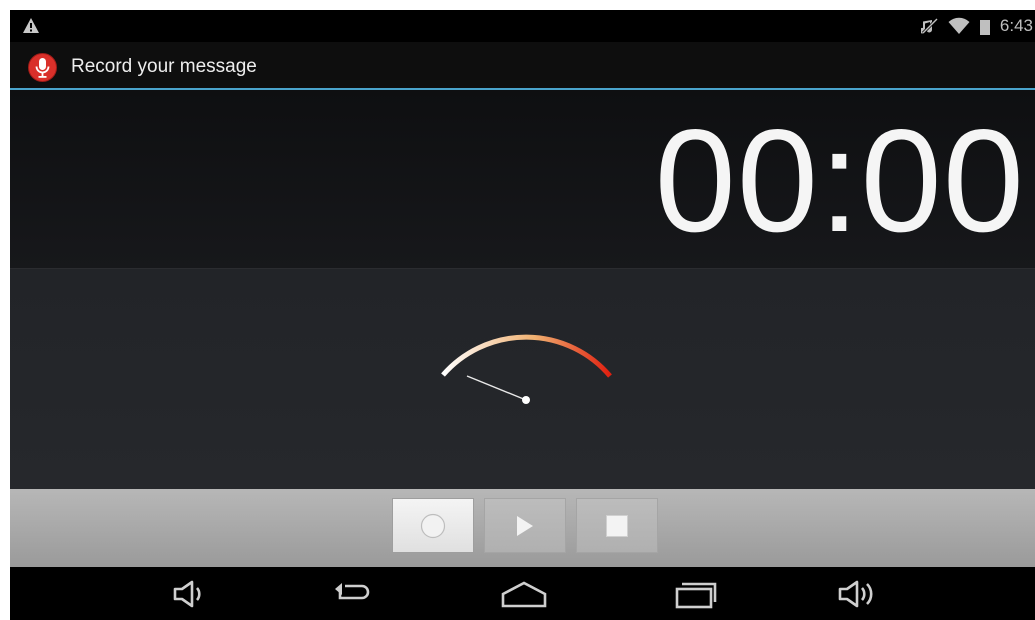 The image size is (1035, 620). I want to click on status-icons: 6:43, so click(976, 26).